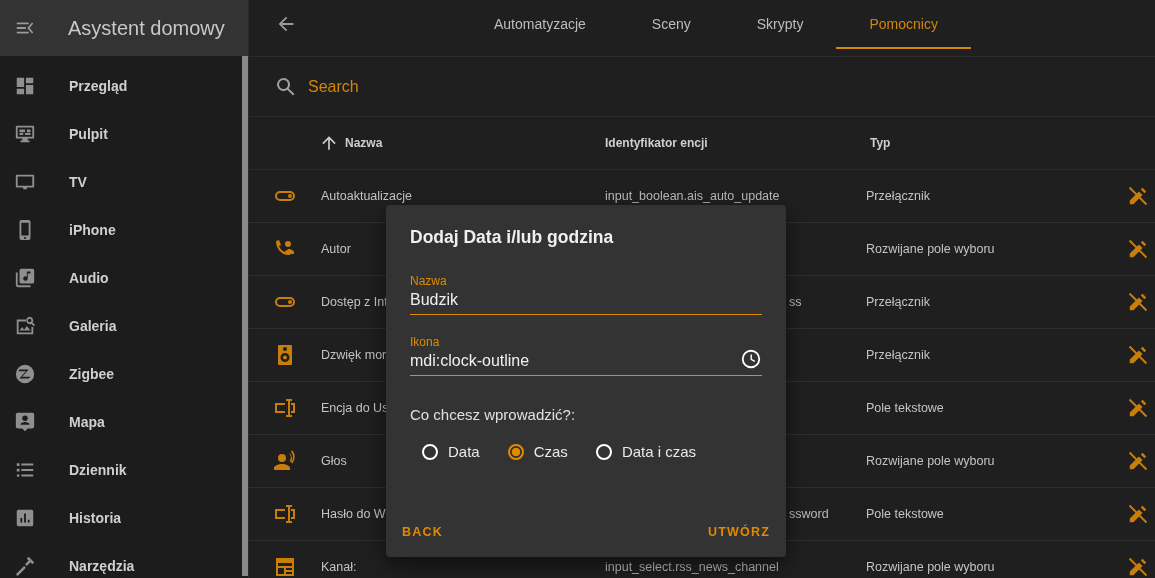 This screenshot has height=578, width=1155. I want to click on dashboard-icon, so click(25, 86).